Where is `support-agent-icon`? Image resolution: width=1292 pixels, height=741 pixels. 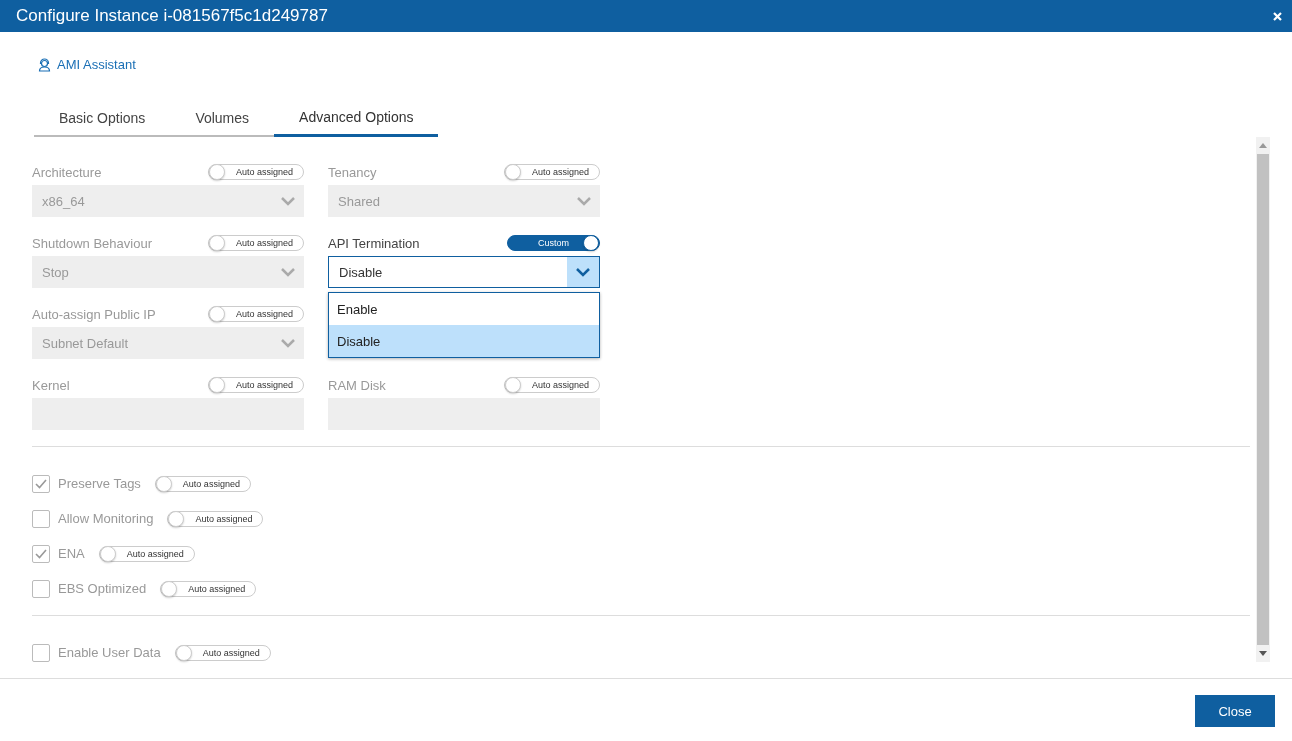
support-agent-icon is located at coordinates (44, 64).